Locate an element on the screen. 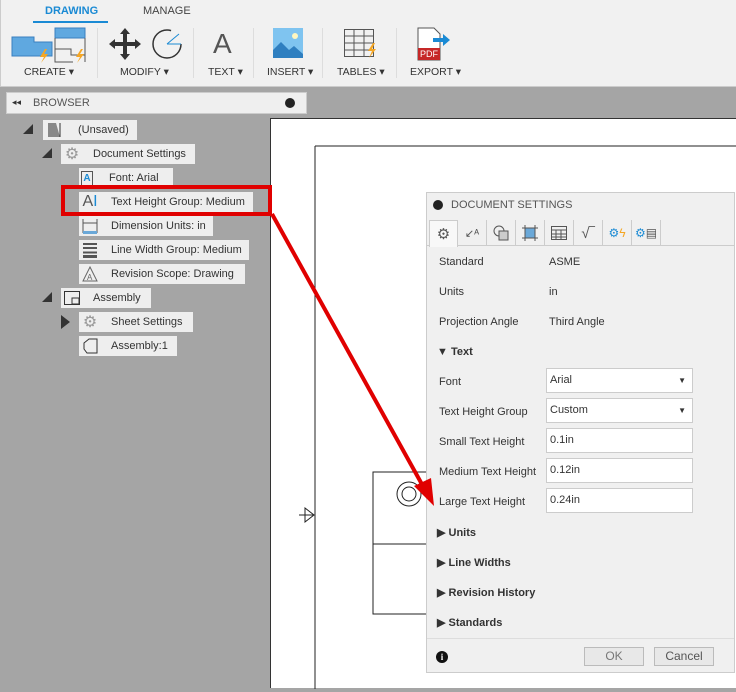 The height and width of the screenshot is (692, 736). units-value: in is located at coordinates (553, 292).